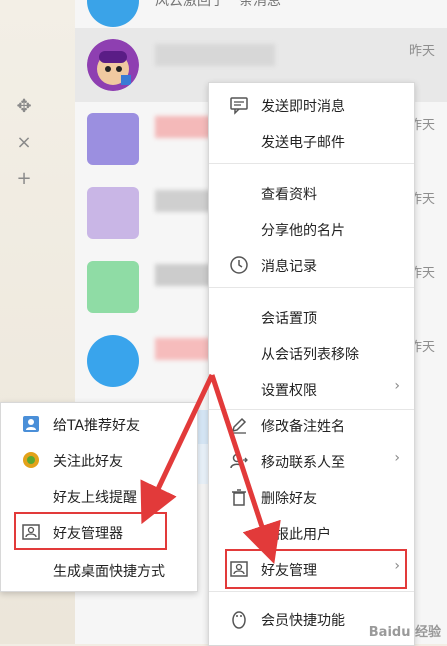  Describe the element at coordinates (245, 469) in the screenshot. I see `arrow-to-friend-management` at that location.